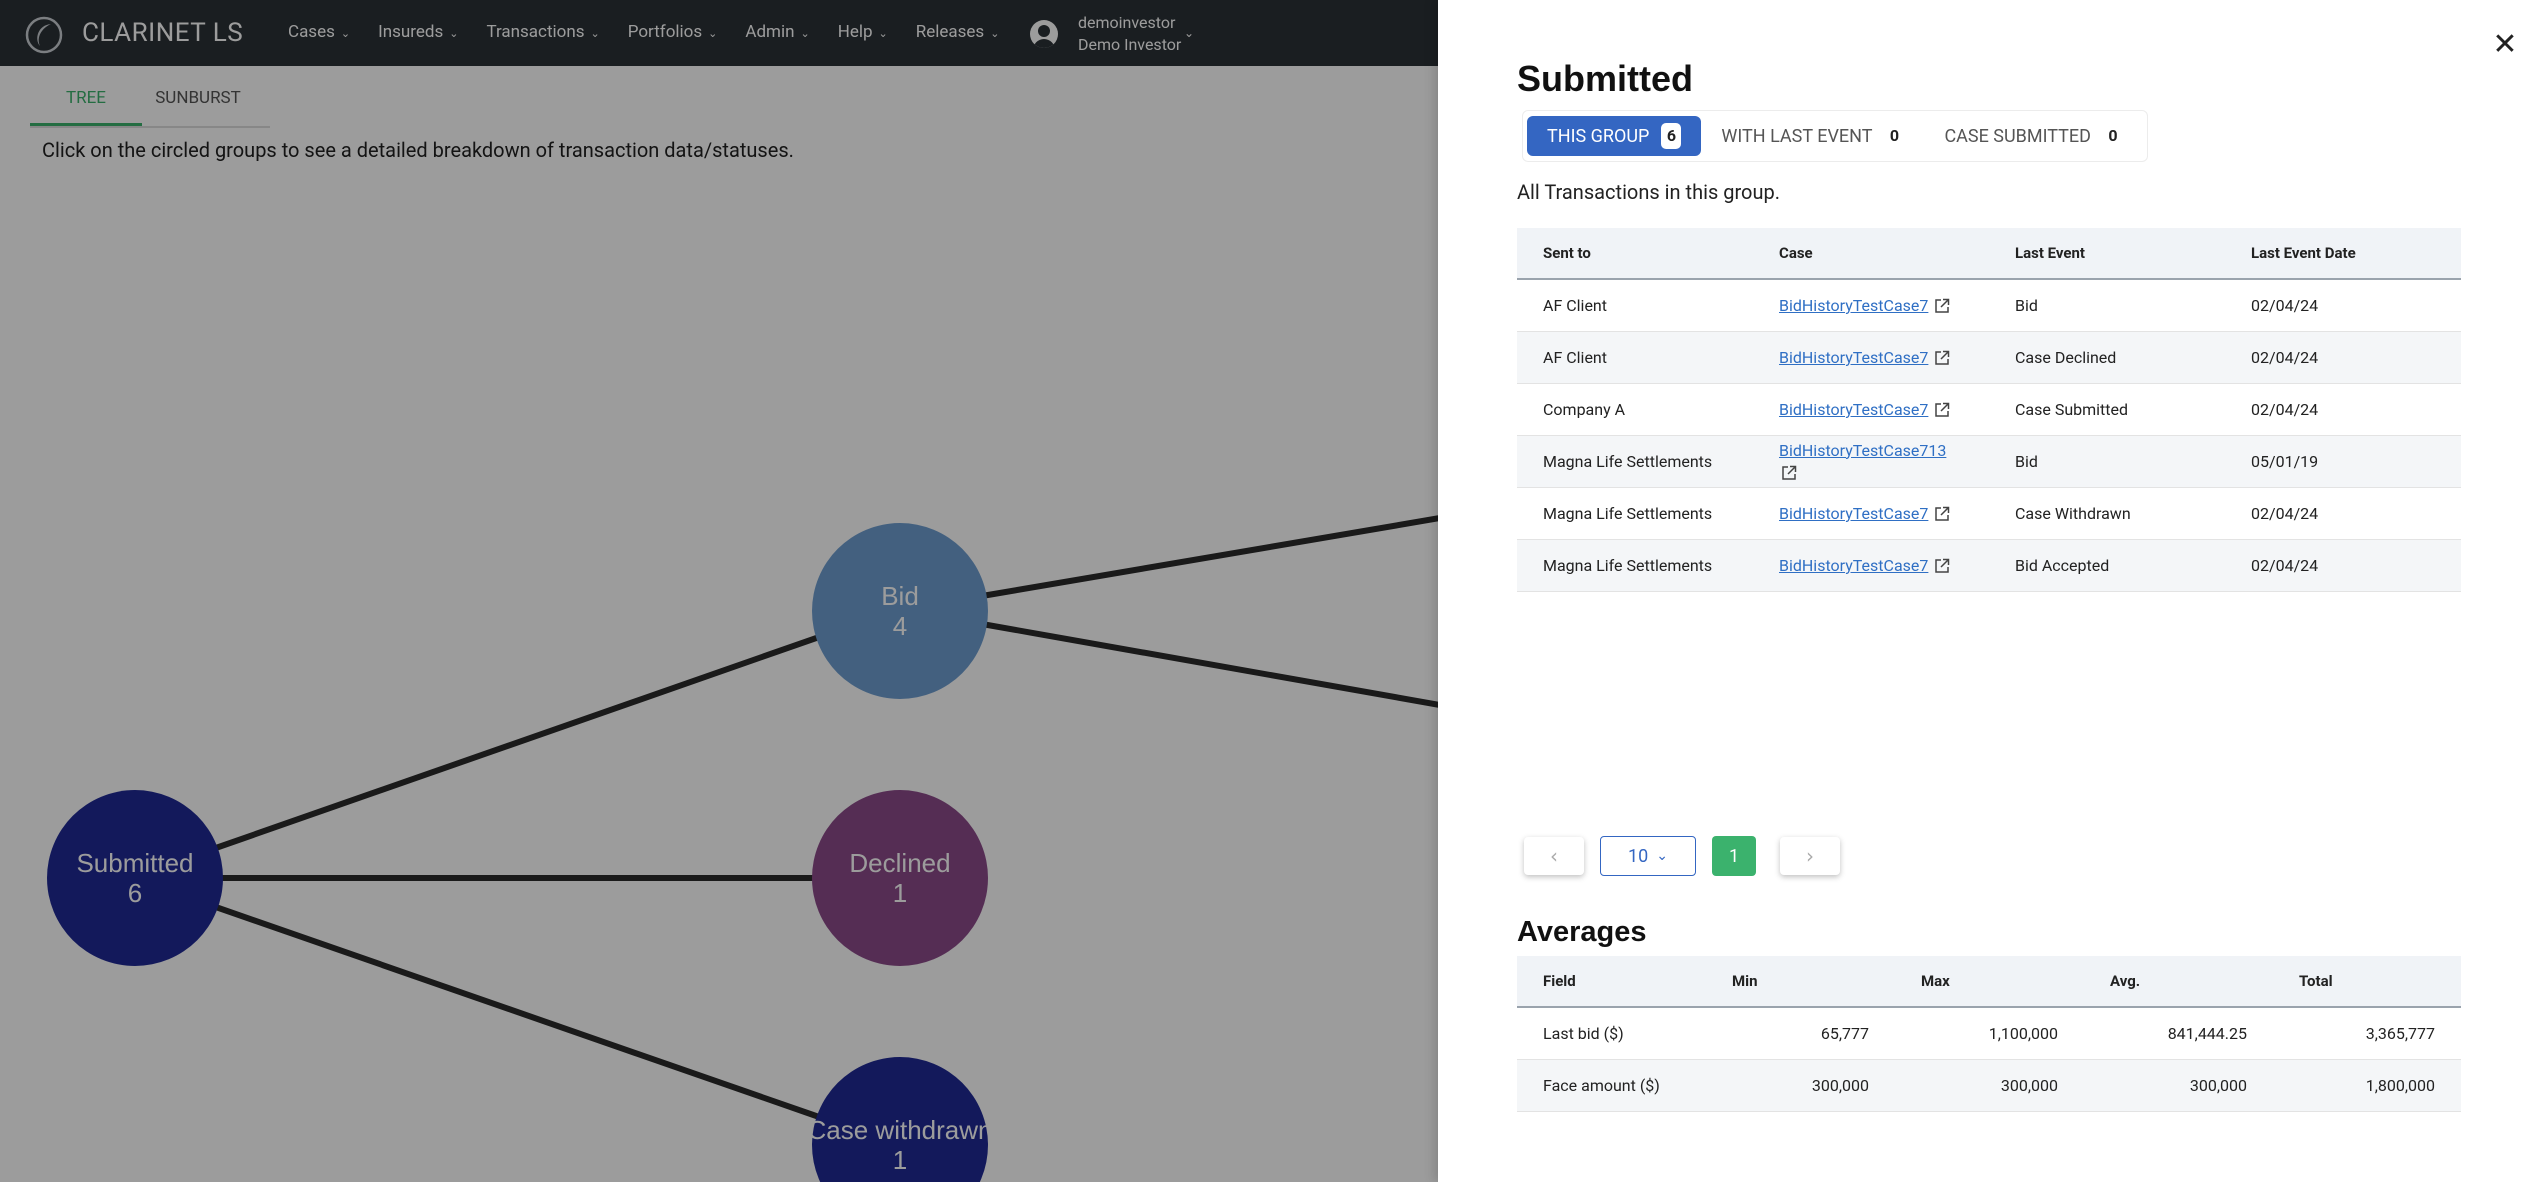 Image resolution: width=2528 pixels, height=1182 pixels. Describe the element at coordinates (1605, 78) in the screenshot. I see `drawer-title: Submitted` at that location.